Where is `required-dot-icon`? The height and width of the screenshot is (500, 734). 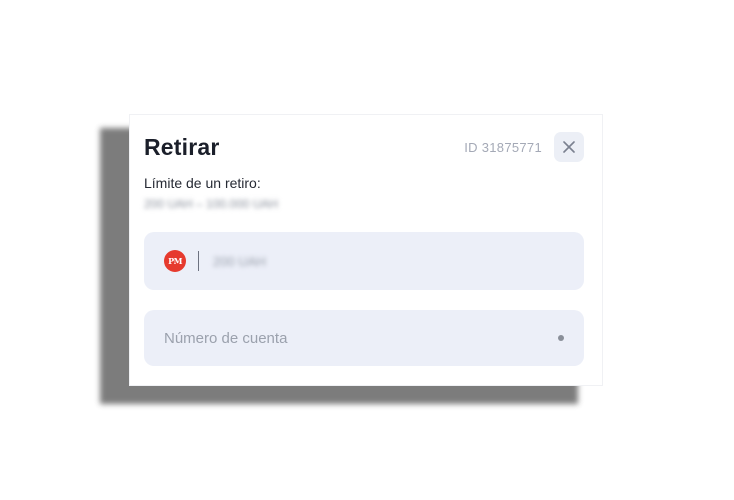
required-dot-icon is located at coordinates (561, 338).